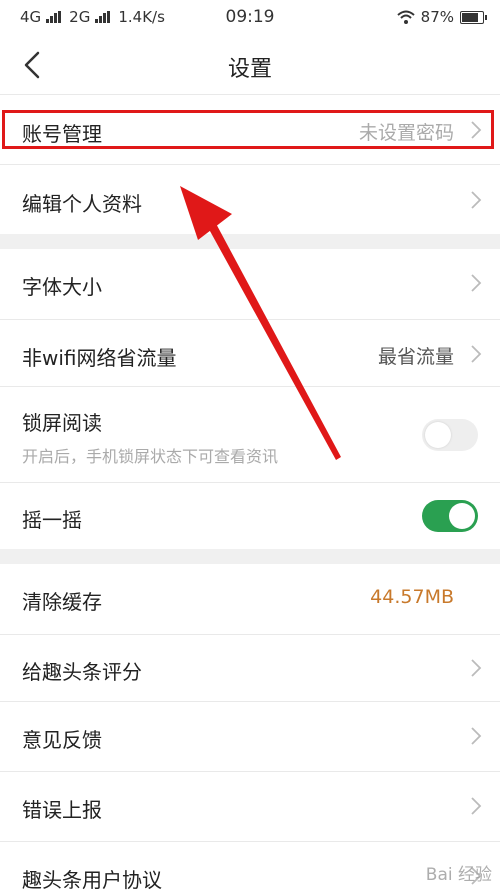 This screenshot has height=893, width=500. What do you see at coordinates (458, 875) in the screenshot?
I see `watermark: Bai 经验` at bounding box center [458, 875].